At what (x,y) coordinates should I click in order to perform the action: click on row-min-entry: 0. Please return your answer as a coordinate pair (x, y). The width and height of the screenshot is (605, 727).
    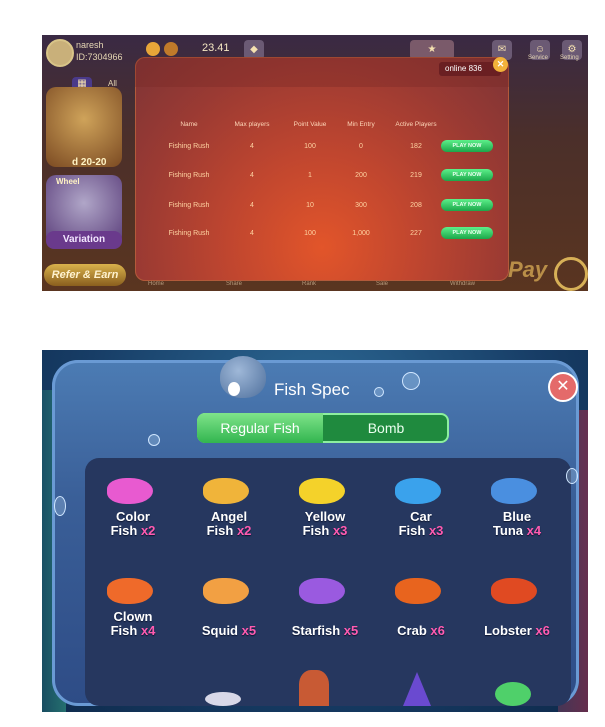
    Looking at the image, I should click on (361, 146).